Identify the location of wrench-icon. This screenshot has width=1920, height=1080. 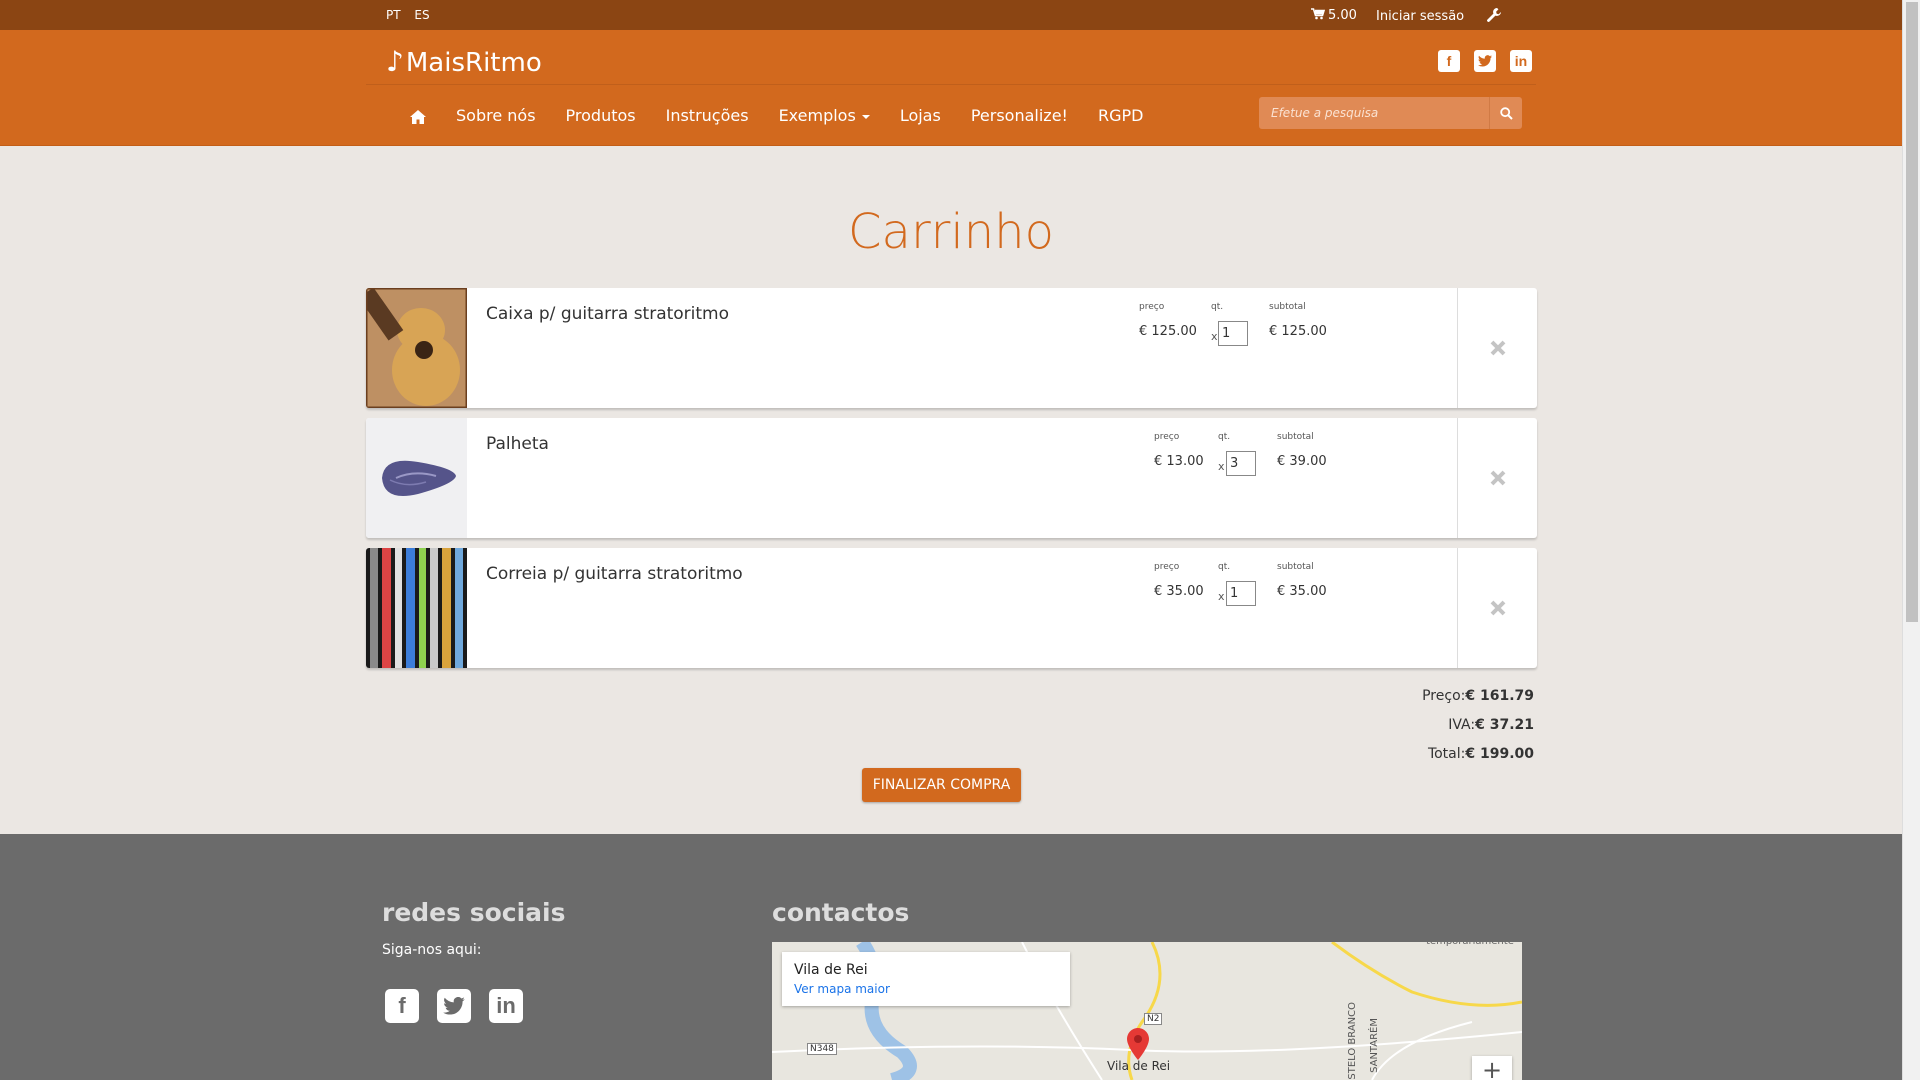
(1494, 17).